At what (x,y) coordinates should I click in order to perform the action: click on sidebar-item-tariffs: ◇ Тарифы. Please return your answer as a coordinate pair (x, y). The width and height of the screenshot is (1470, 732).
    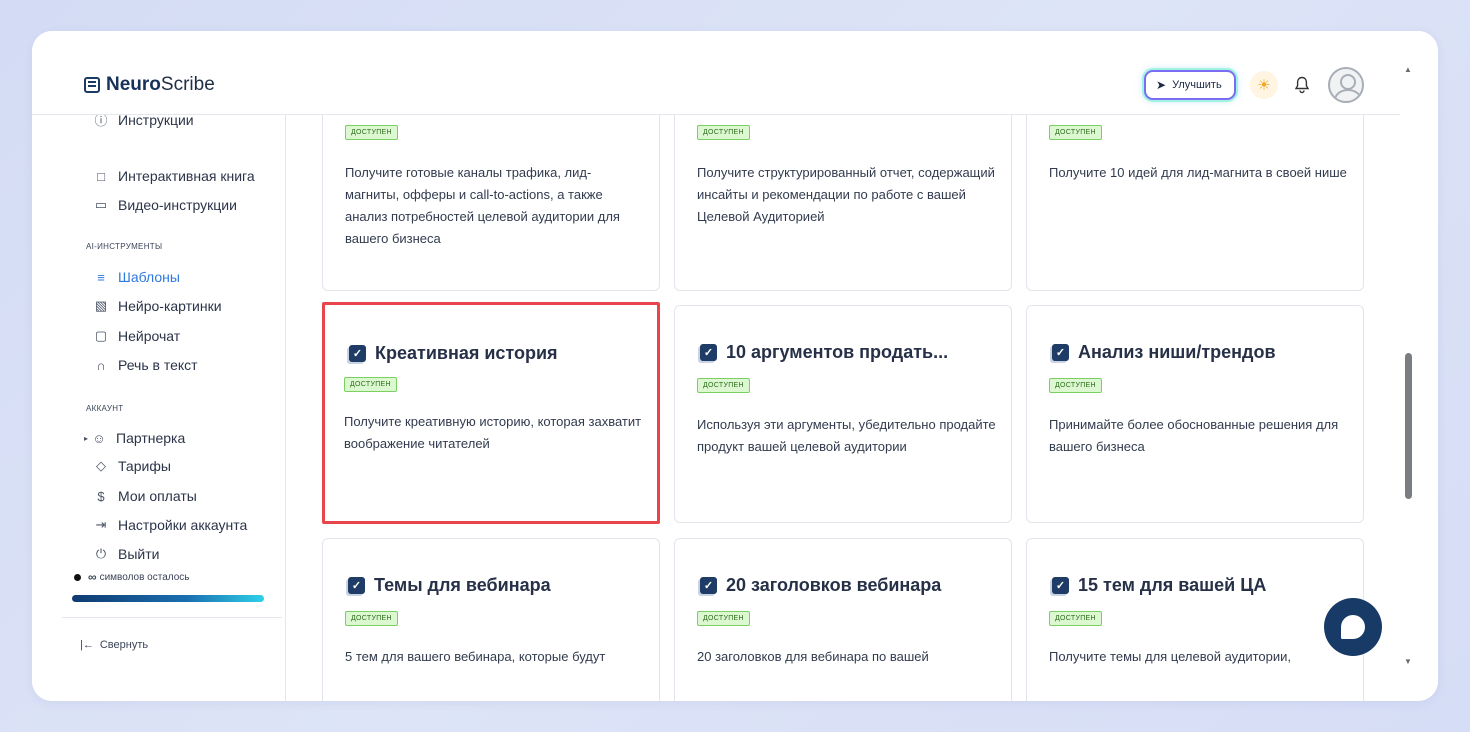
    Looking at the image, I should click on (131, 466).